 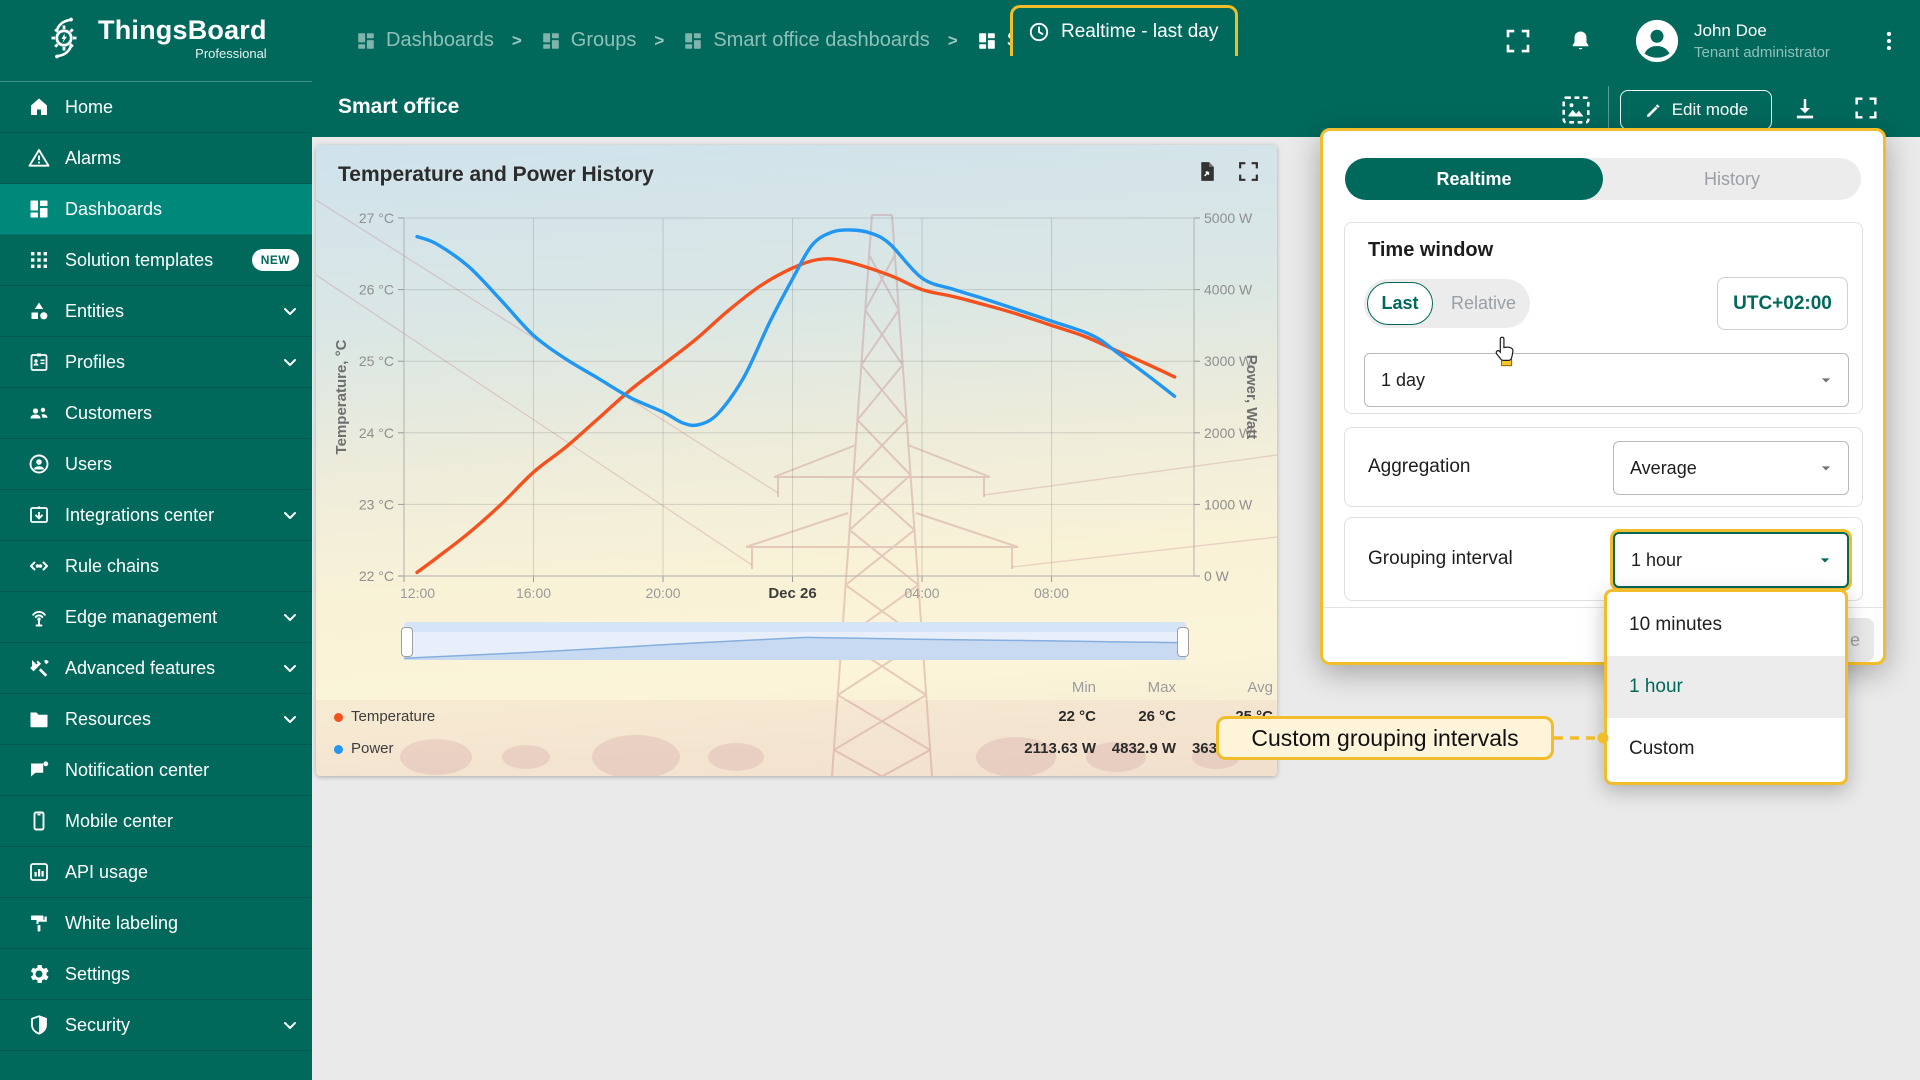 What do you see at coordinates (156, 107) in the screenshot?
I see `sidebar-item-home: Home` at bounding box center [156, 107].